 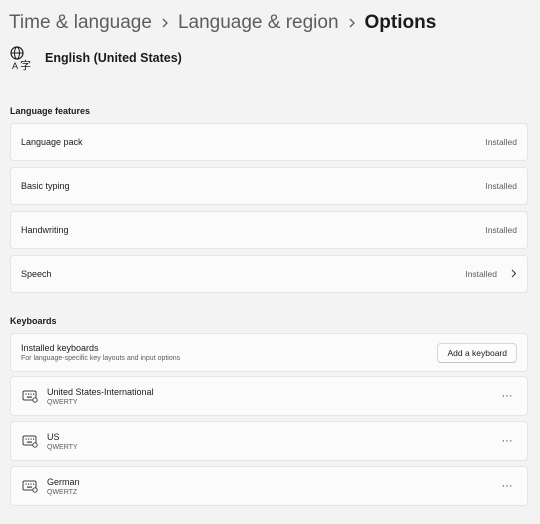 What do you see at coordinates (400, 22) in the screenshot?
I see `breadcrumb-options: Options` at bounding box center [400, 22].